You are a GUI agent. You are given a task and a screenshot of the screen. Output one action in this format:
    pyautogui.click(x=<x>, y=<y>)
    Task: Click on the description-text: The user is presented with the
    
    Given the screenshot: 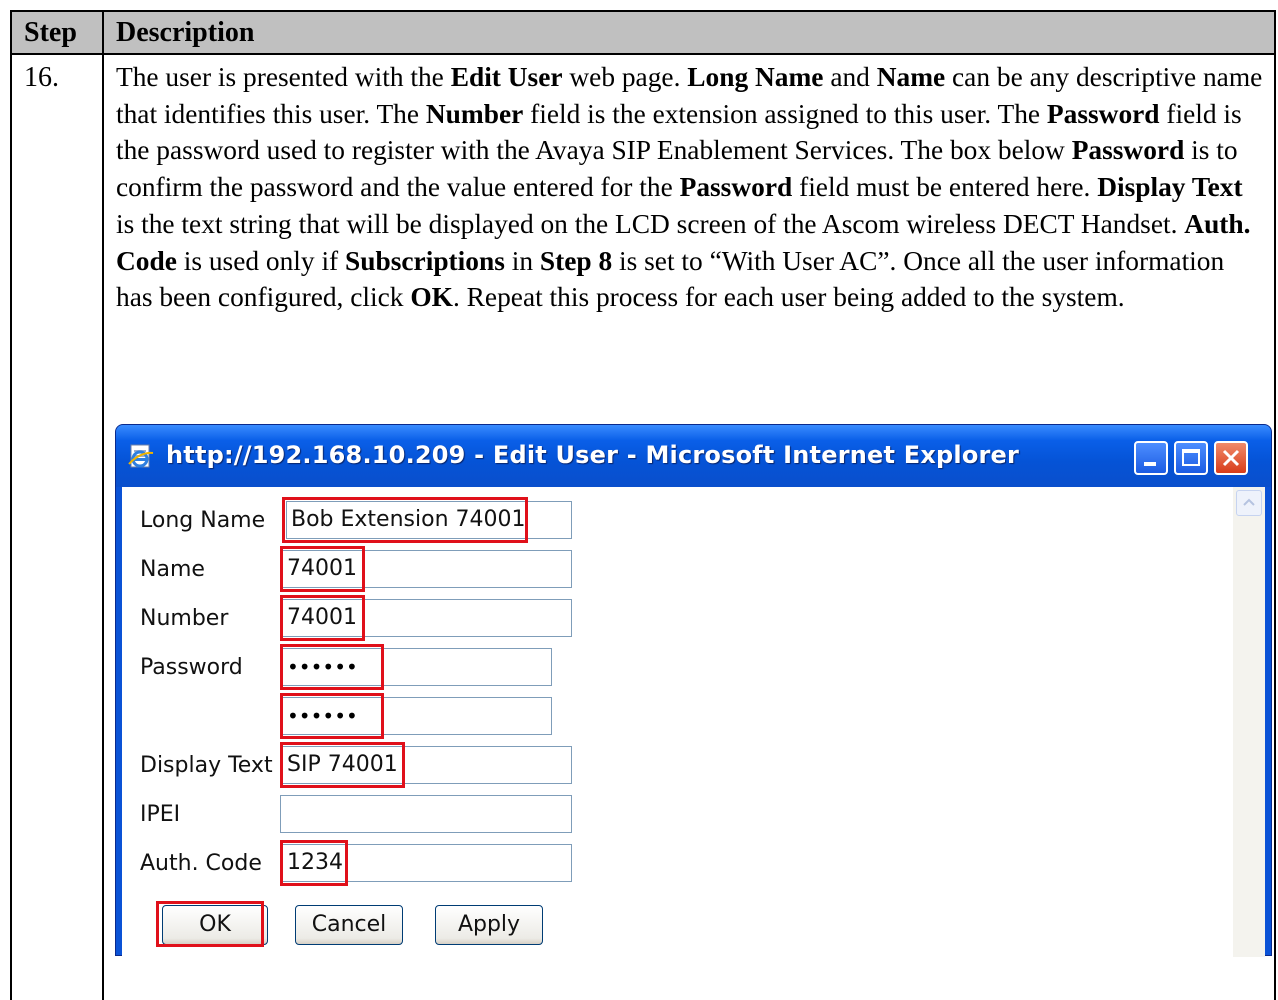 What is the action you would take?
    pyautogui.click(x=283, y=77)
    